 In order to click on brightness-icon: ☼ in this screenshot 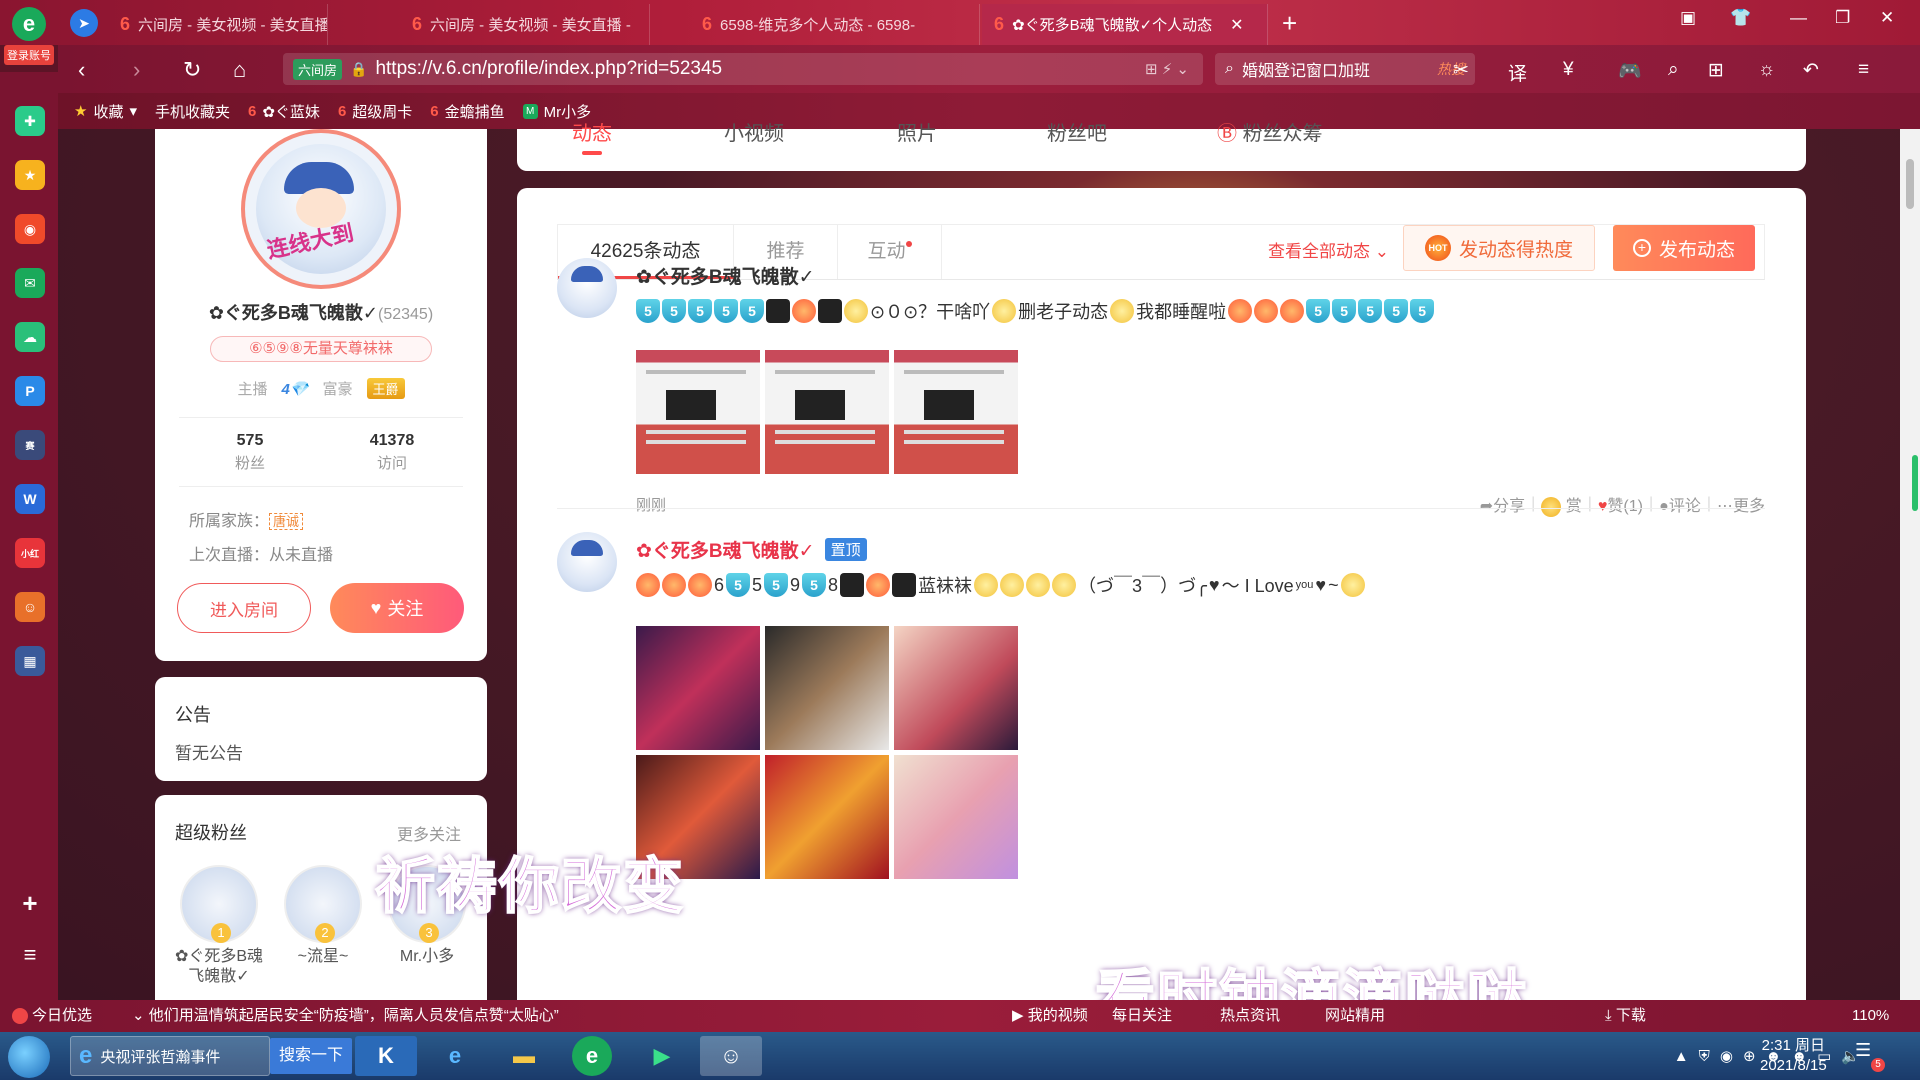, I will do `click(1766, 70)`.